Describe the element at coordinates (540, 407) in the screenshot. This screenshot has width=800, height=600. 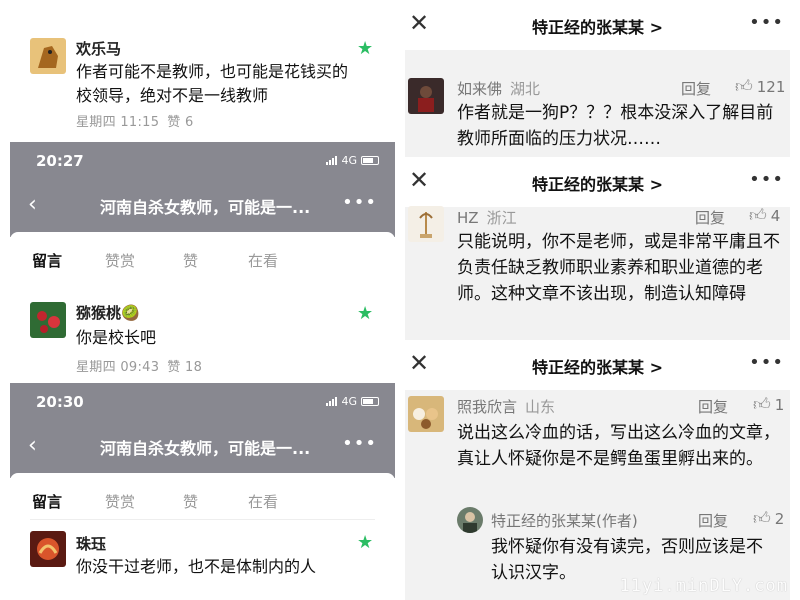
I see `commenter-location: 山东` at that location.